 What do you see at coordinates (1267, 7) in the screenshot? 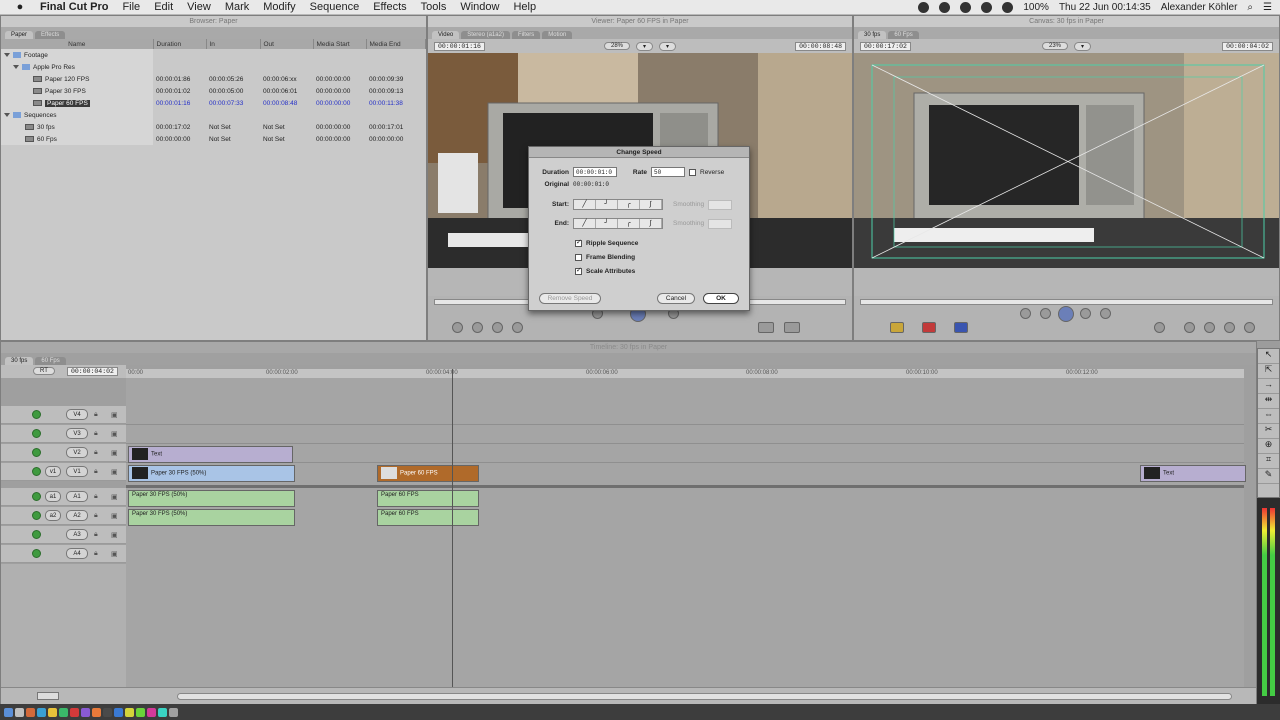
I see `notification-center-icon: ☰` at bounding box center [1267, 7].